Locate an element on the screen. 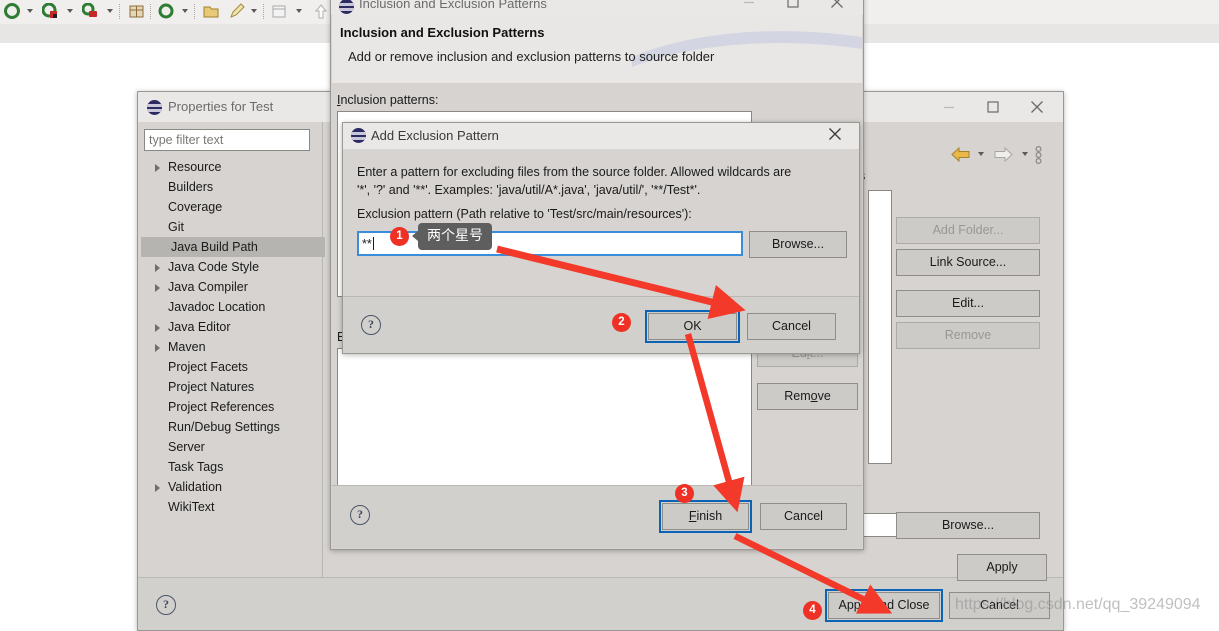 The height and width of the screenshot is (631, 1219). ok-button: OK is located at coordinates (692, 326).